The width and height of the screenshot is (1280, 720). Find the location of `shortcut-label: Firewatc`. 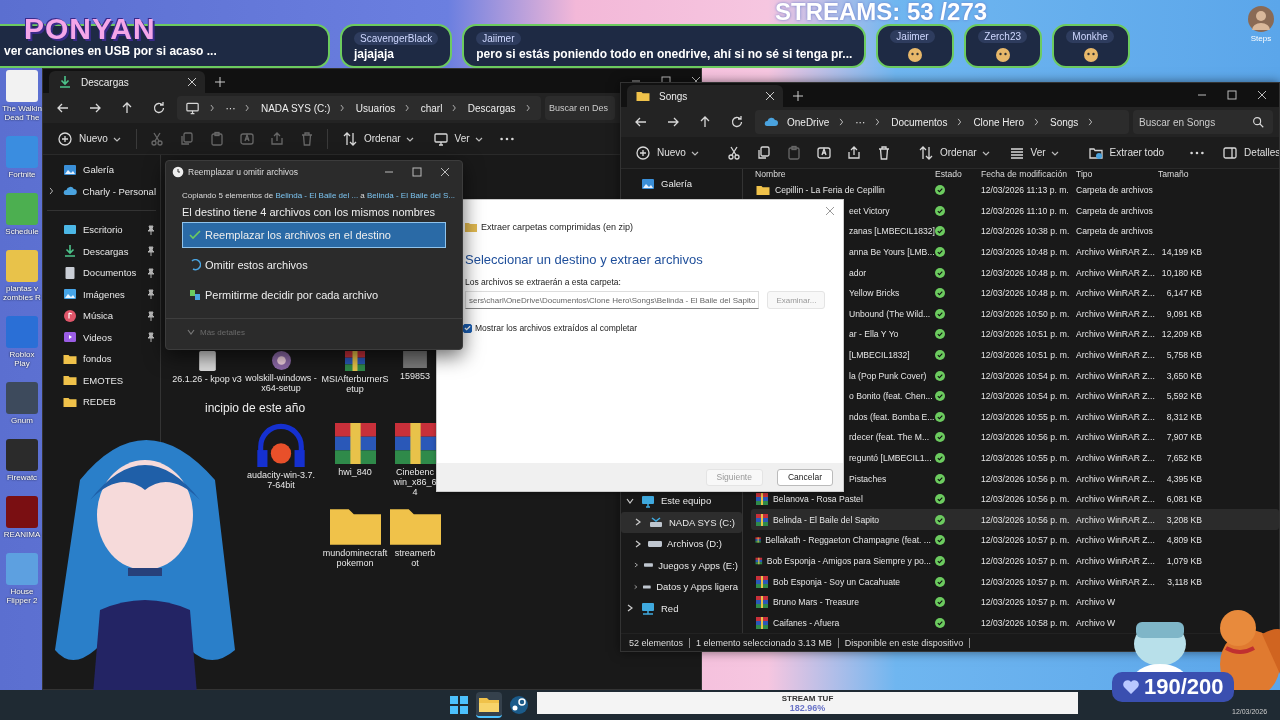

shortcut-label: Firewatc is located at coordinates (22, 477).